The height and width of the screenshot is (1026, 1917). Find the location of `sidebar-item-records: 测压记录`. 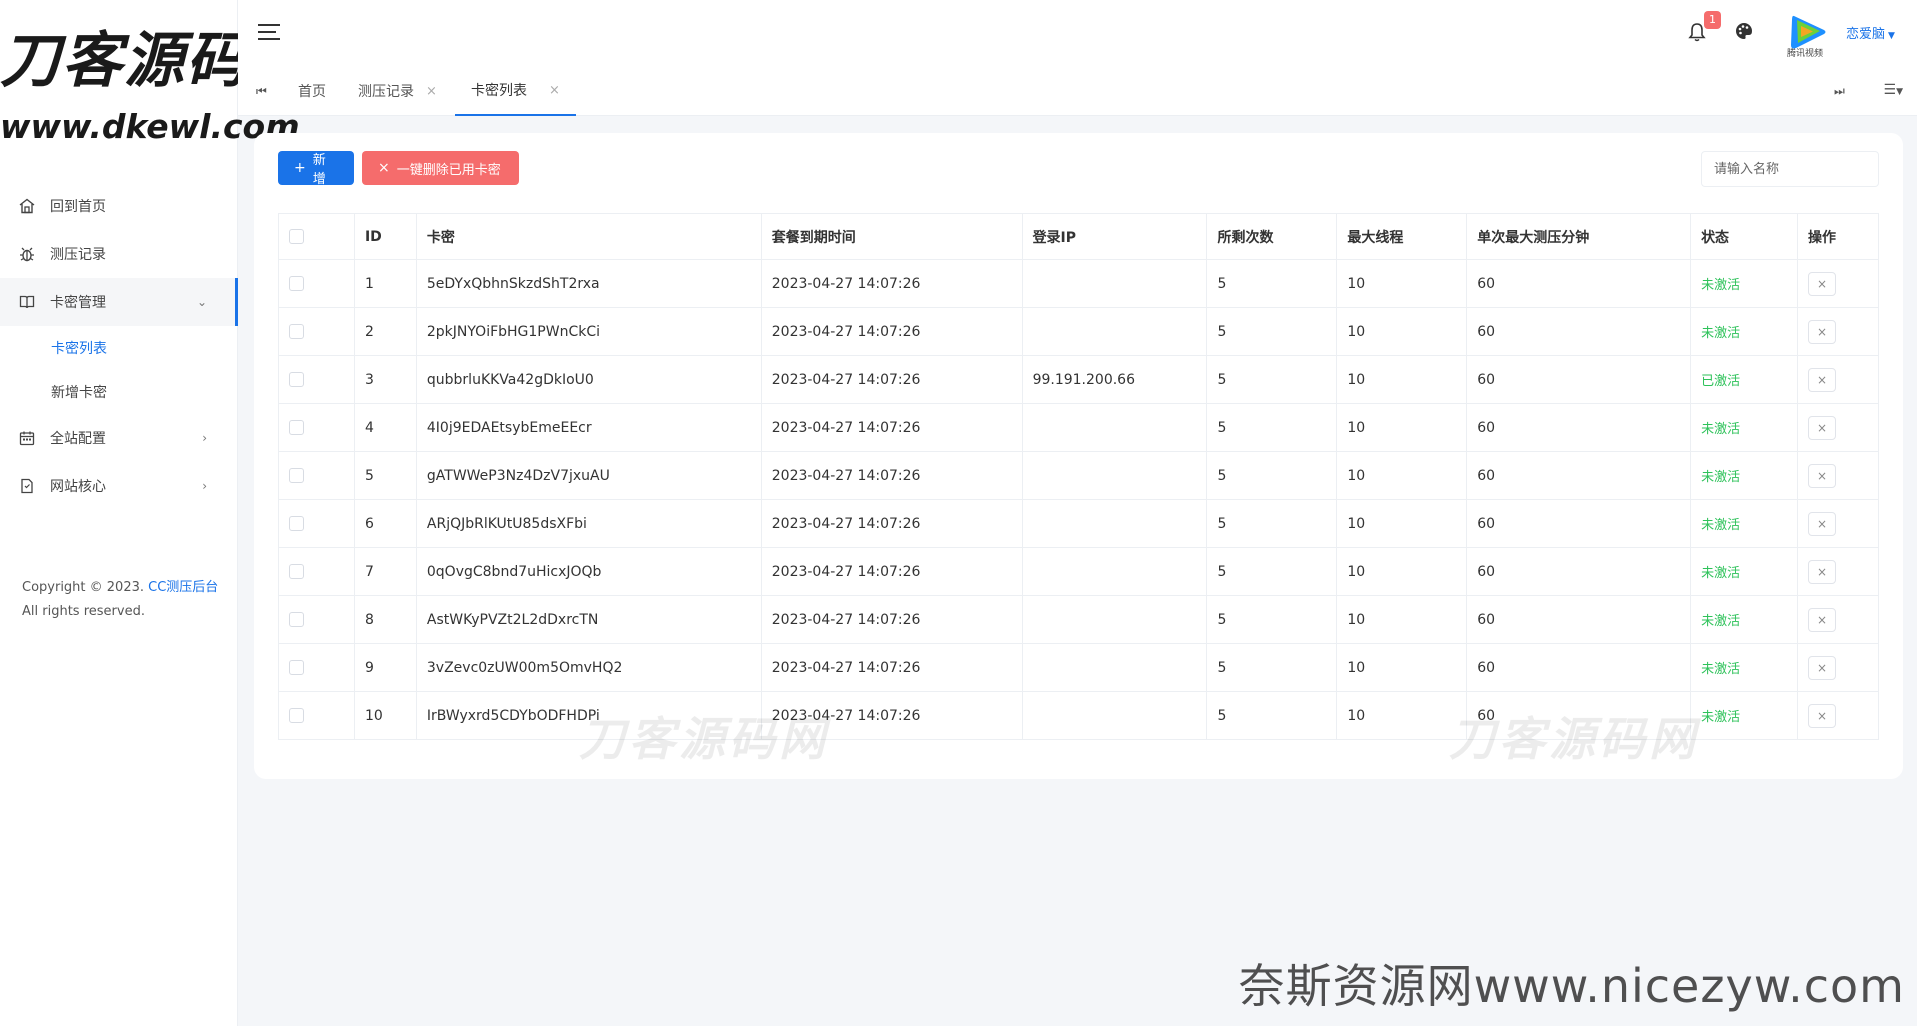

sidebar-item-records: 测压记录 is located at coordinates (118, 254).